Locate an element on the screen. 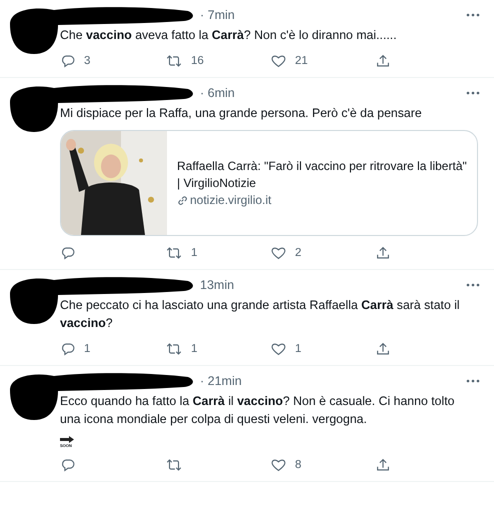 This screenshot has width=494, height=505. tweet-time: · 21min is located at coordinates (221, 381).